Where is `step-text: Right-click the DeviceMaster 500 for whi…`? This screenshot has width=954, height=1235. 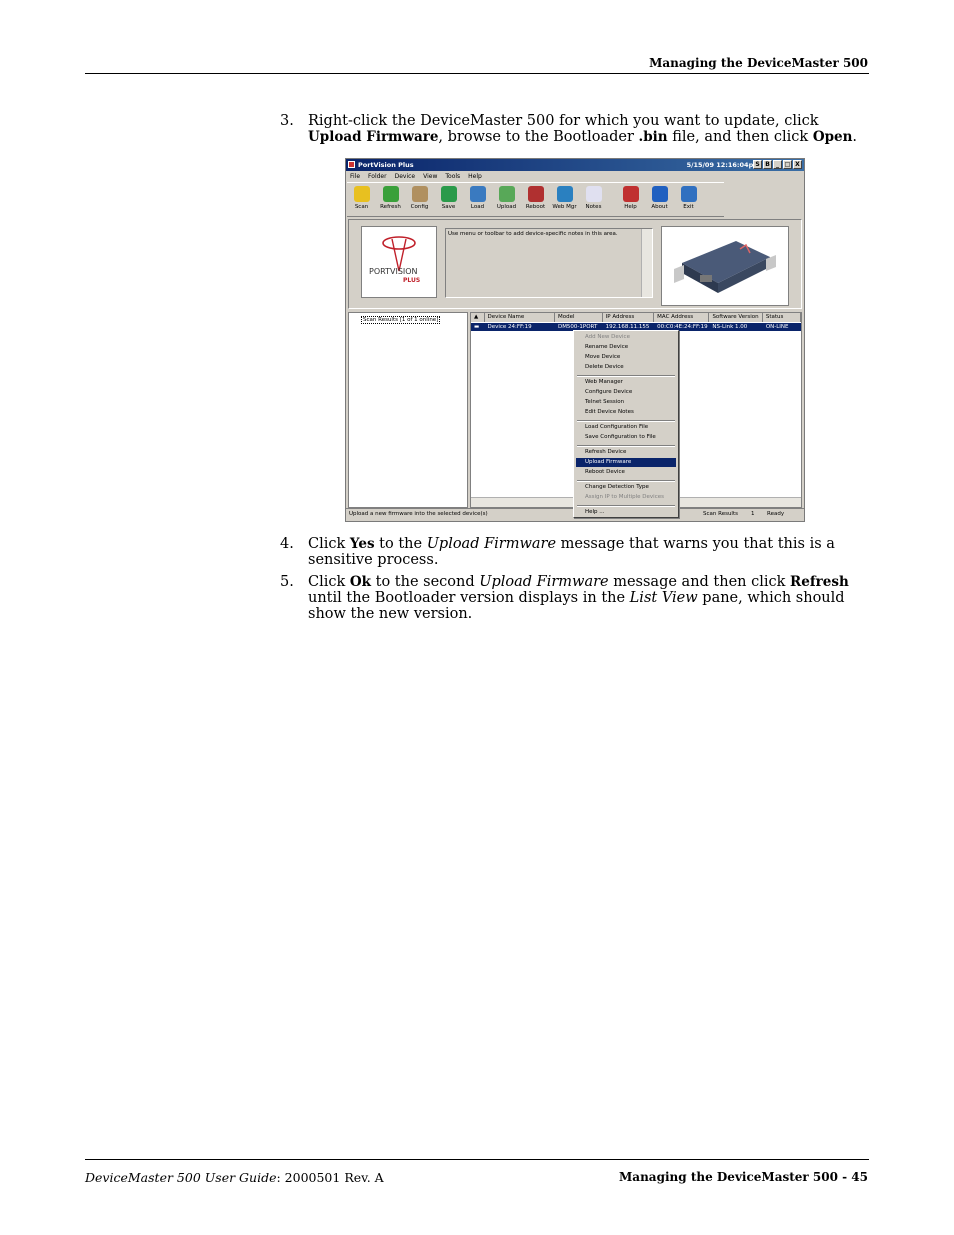 step-text: Right-click the DeviceMaster 500 for whi… is located at coordinates (589, 129).